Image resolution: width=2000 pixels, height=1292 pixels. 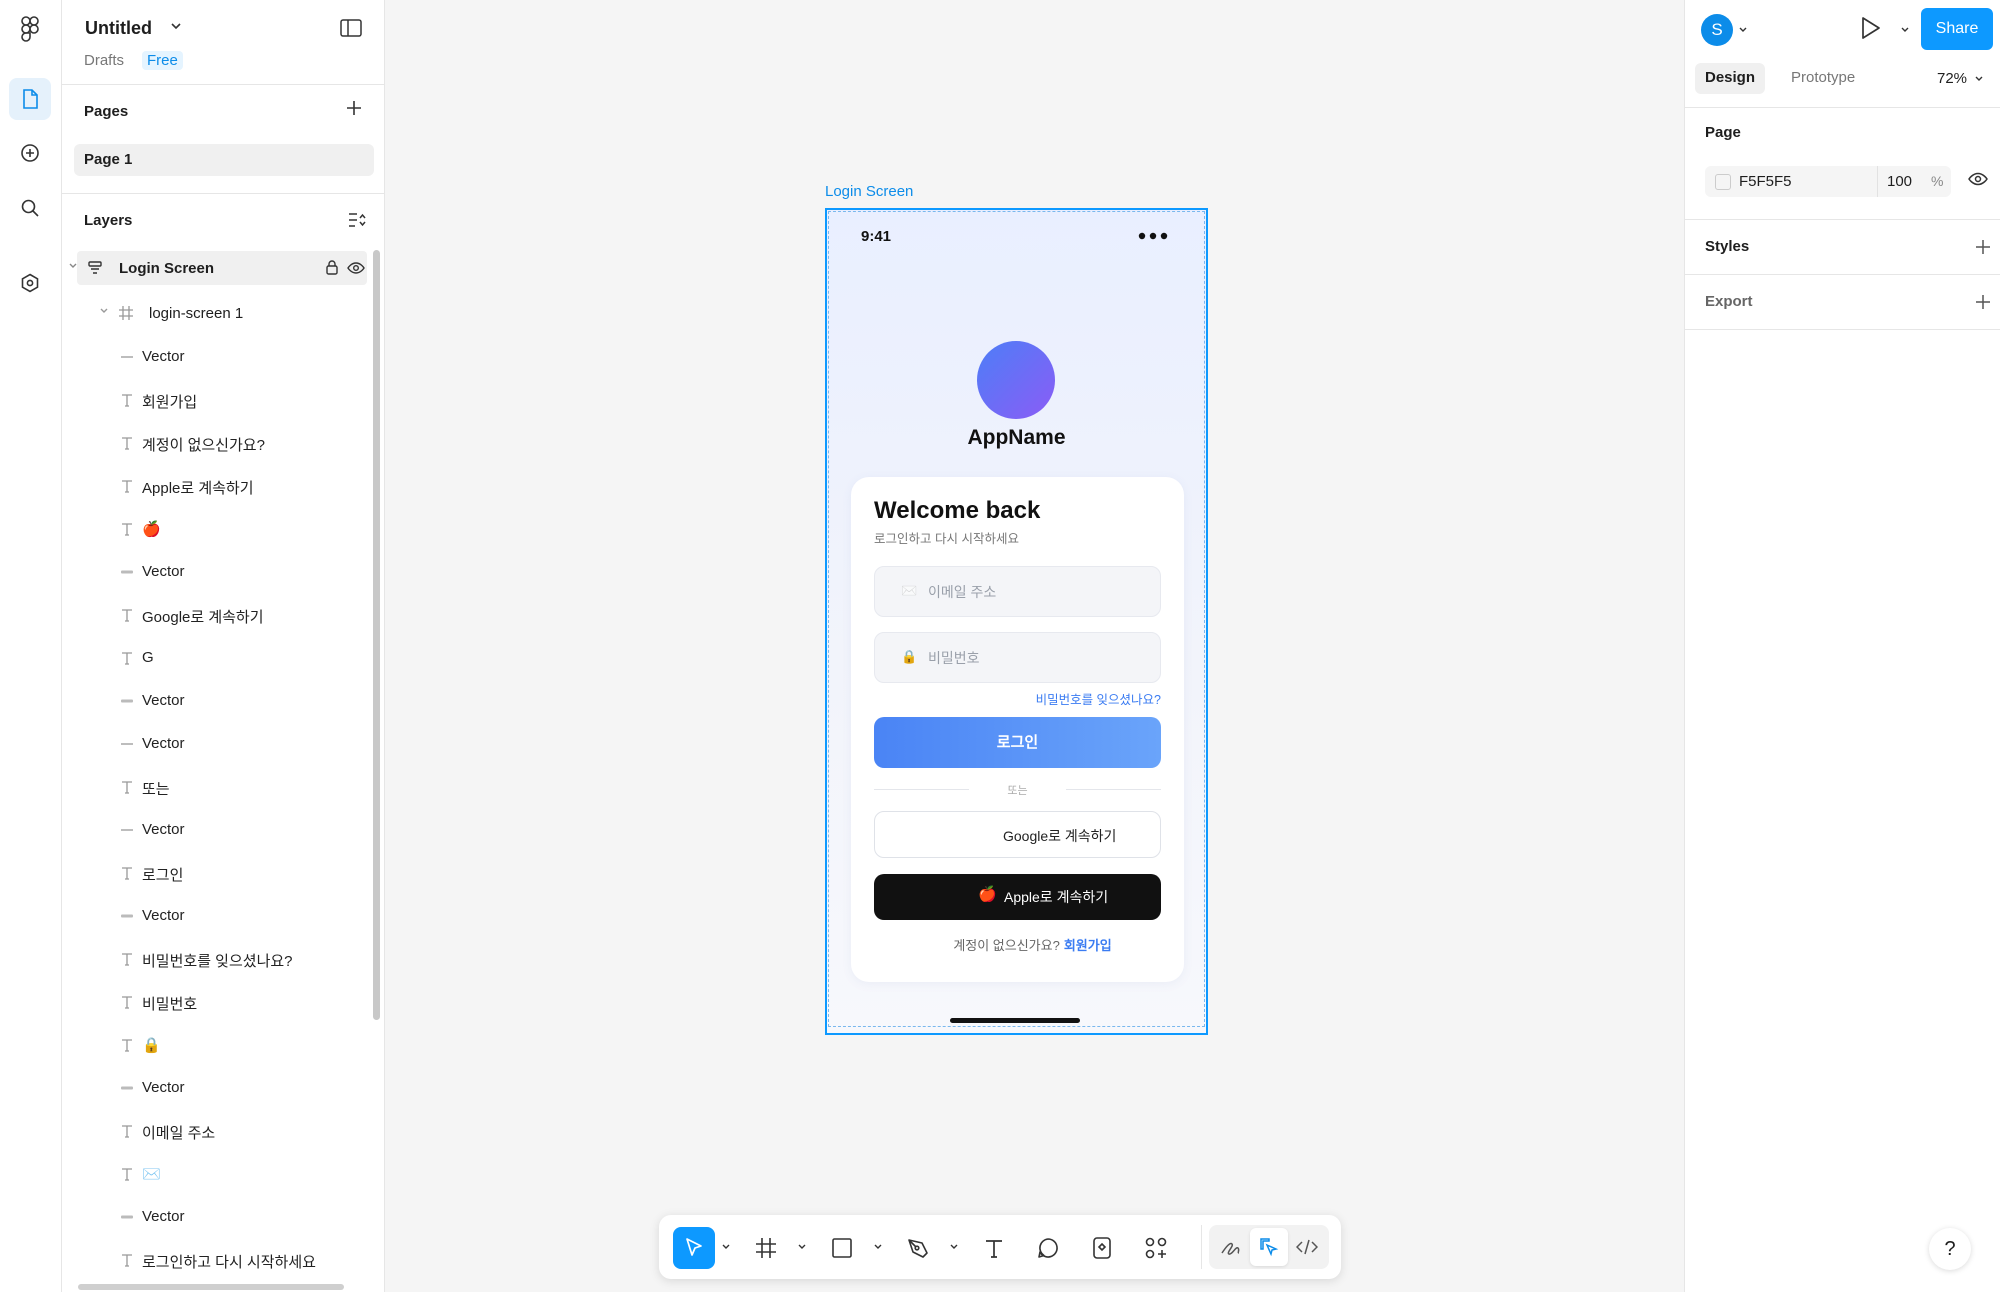 What do you see at coordinates (1952, 78) in the screenshot?
I see `zoom-level: 72%` at bounding box center [1952, 78].